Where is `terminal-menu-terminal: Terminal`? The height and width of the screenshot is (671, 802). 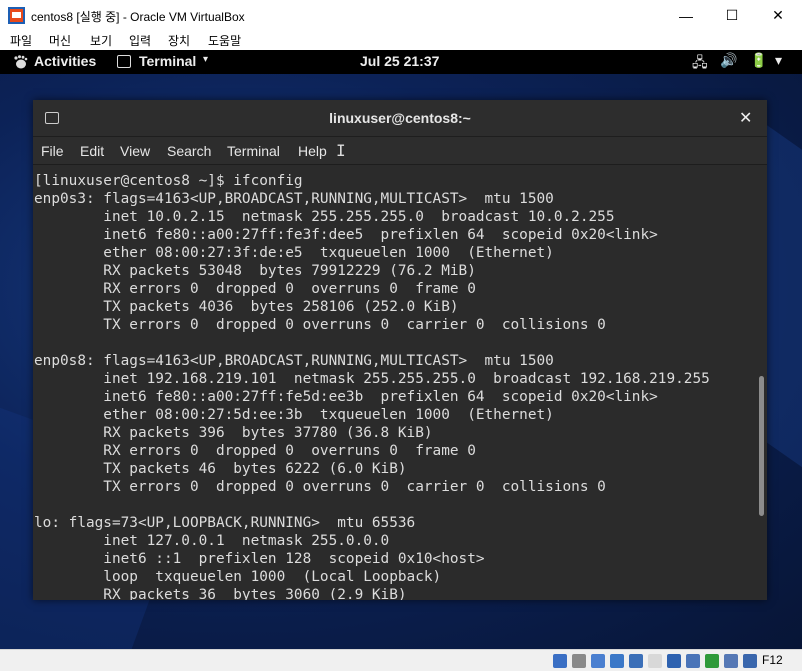 terminal-menu-terminal: Terminal is located at coordinates (253, 151).